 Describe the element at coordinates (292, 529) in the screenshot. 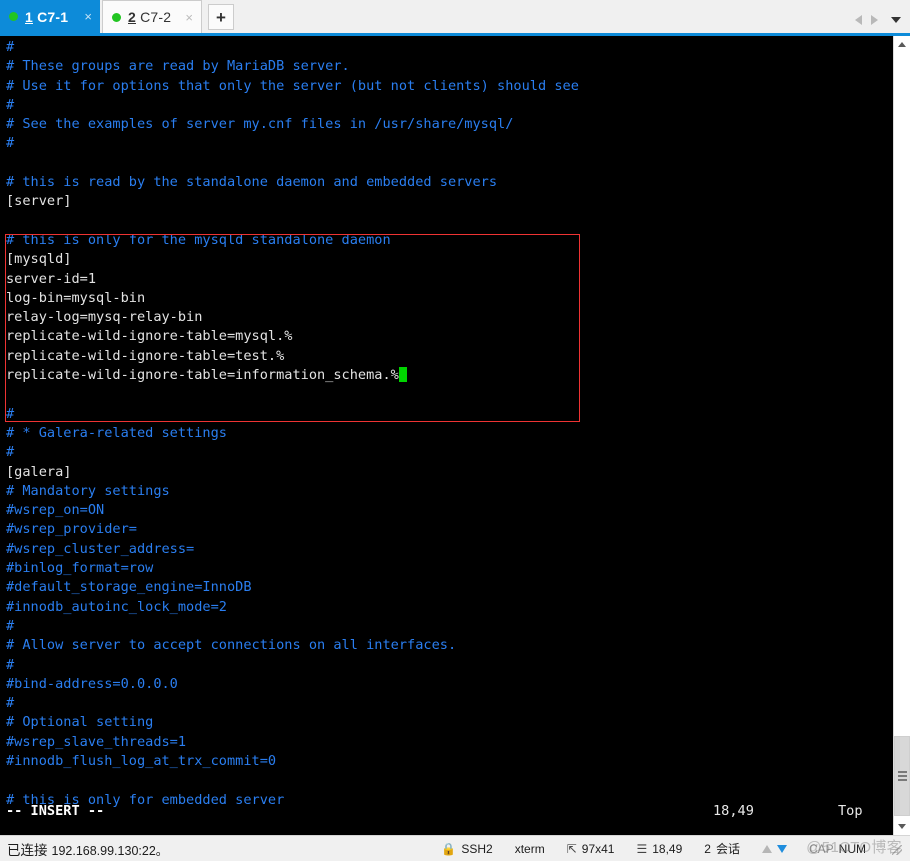

I see `terminal-line: #wsrep_provider=` at that location.